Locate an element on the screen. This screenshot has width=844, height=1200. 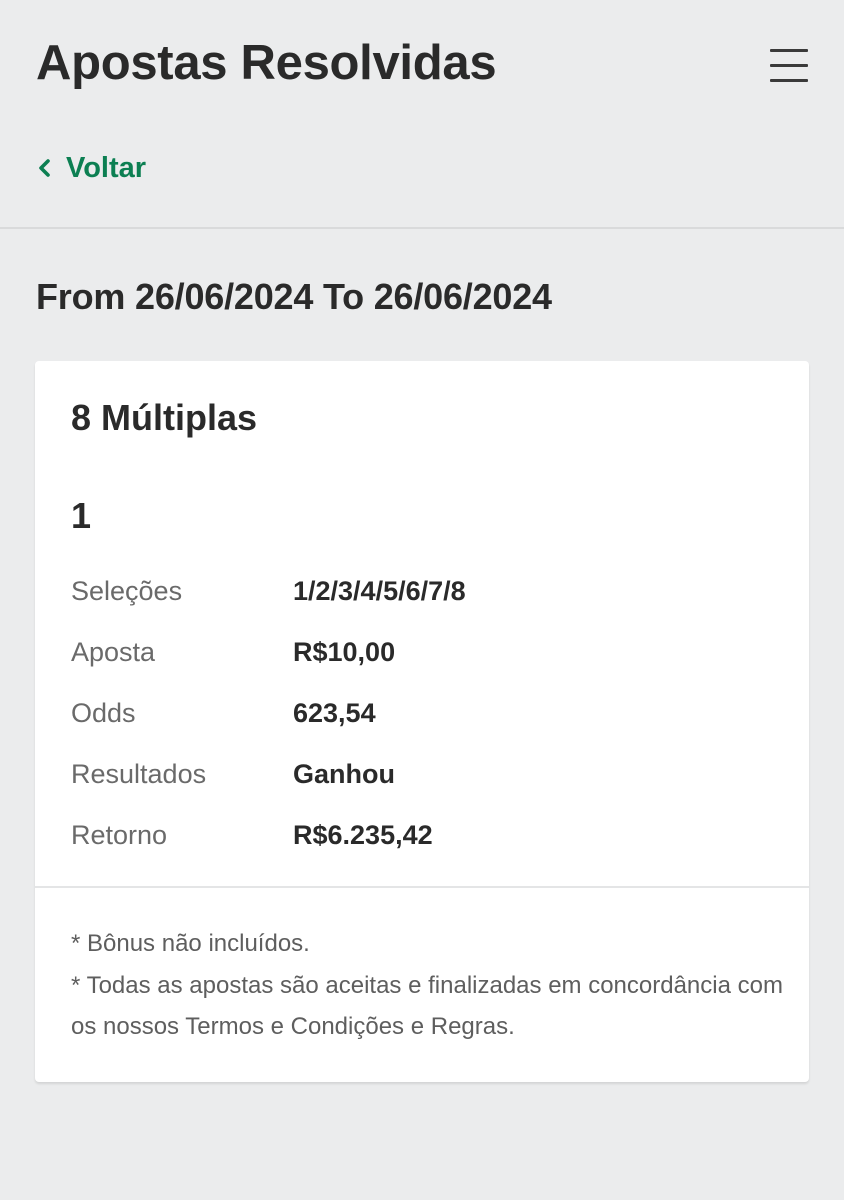
detail-value: R$6.235,42 is located at coordinates (363, 835).